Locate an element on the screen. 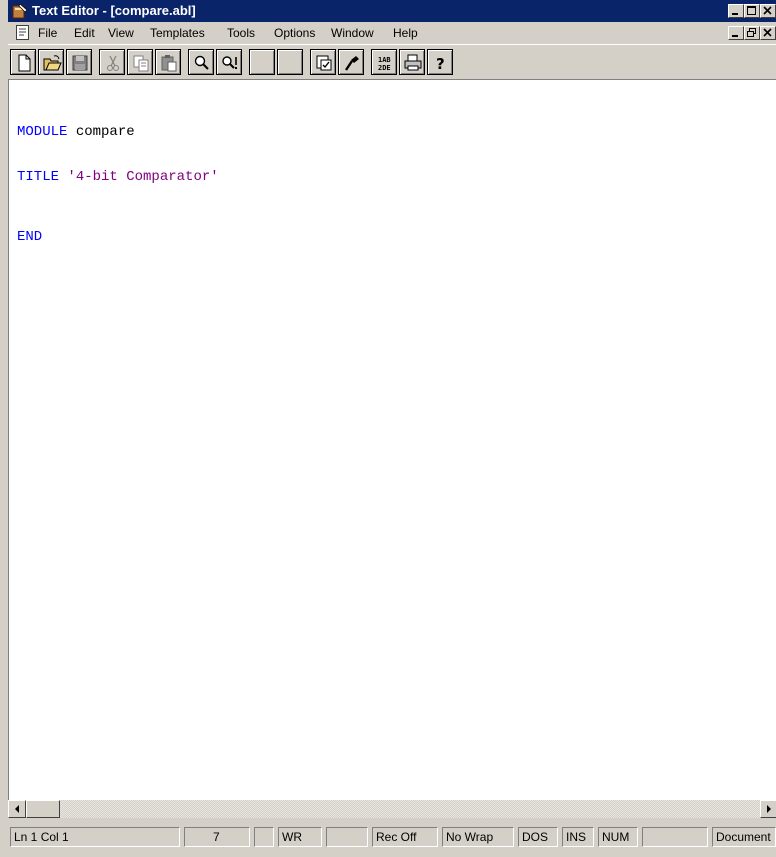 This screenshot has width=776, height=857. code-line-title: TITLE '4-bit Comparator' is located at coordinates (118, 177).